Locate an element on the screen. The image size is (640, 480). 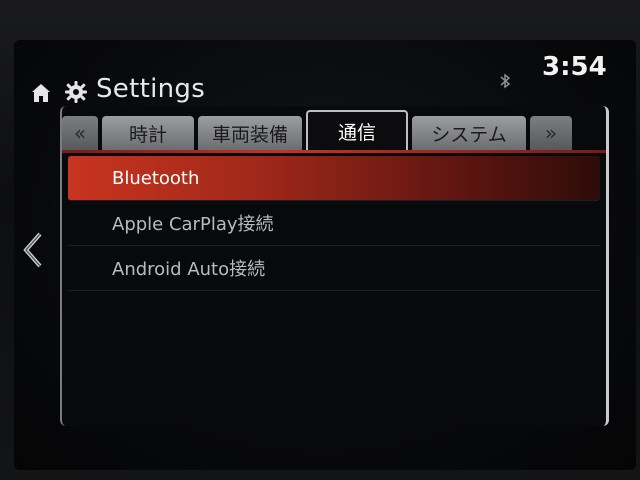
home-icon is located at coordinates (41, 93).